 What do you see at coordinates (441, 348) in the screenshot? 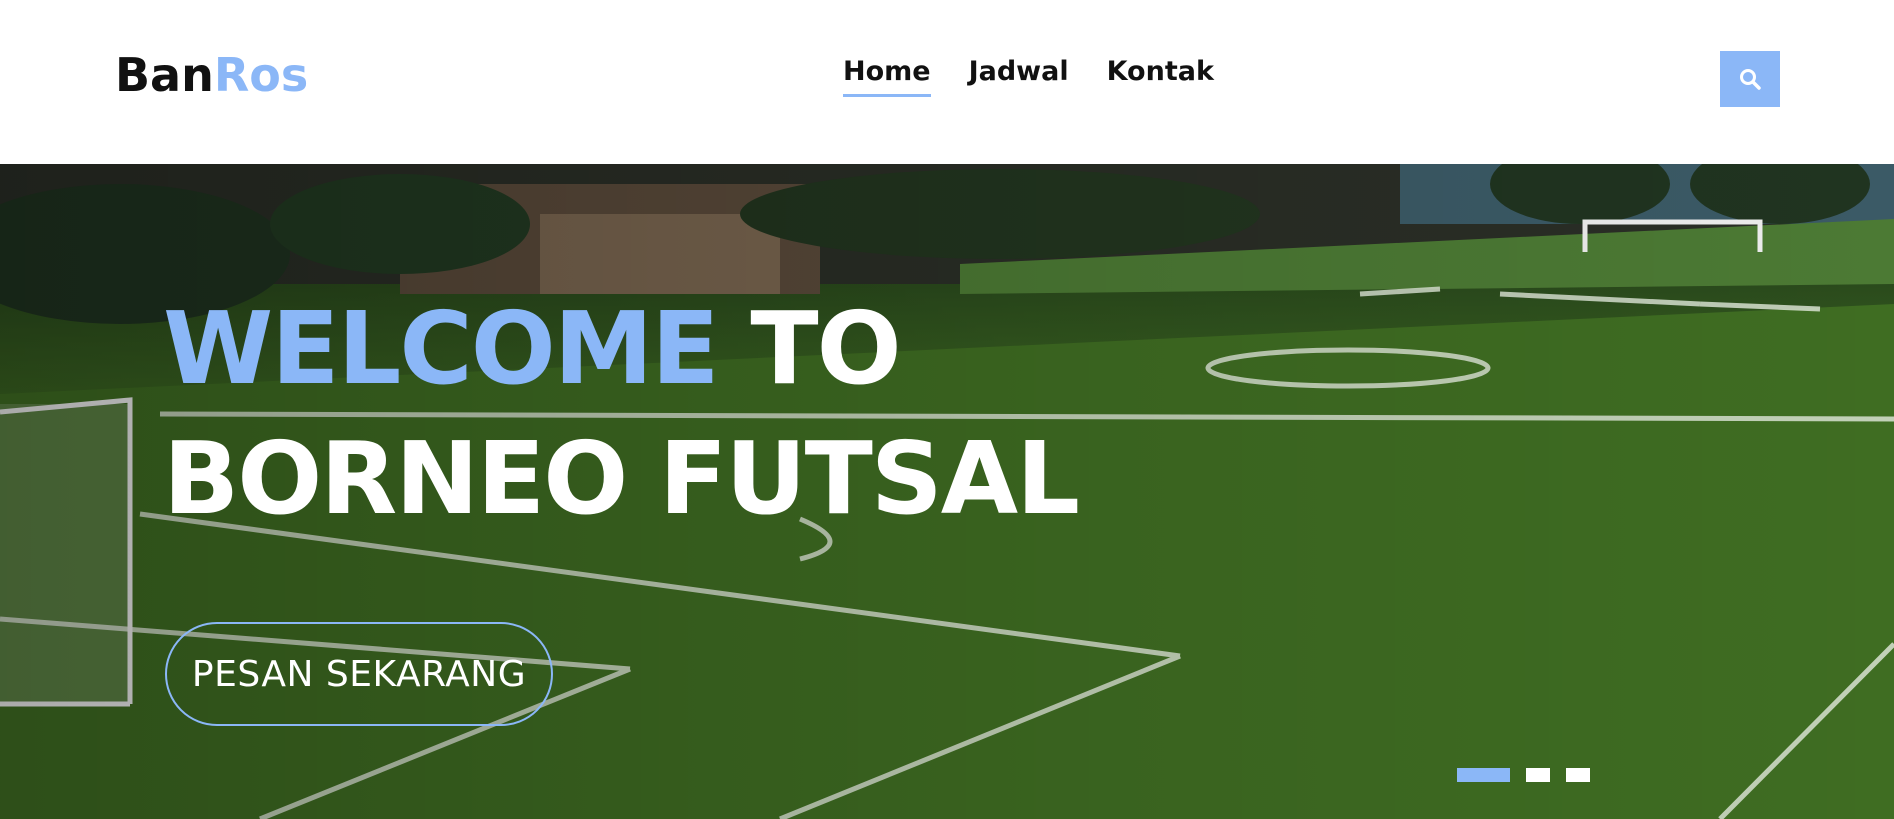
I see `headline-accent: WELCOME` at bounding box center [441, 348].